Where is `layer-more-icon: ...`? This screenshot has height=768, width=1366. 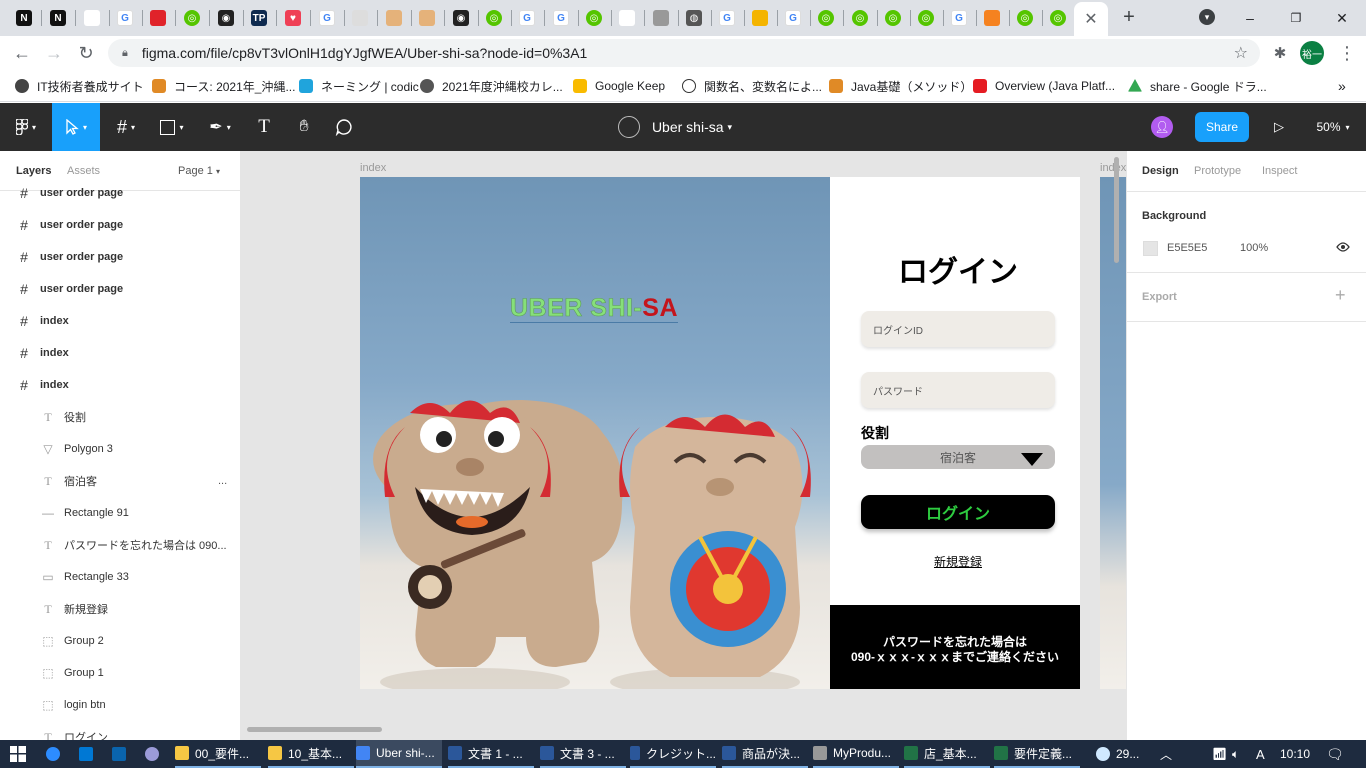
layer-more-icon: ... is located at coordinates (222, 481).